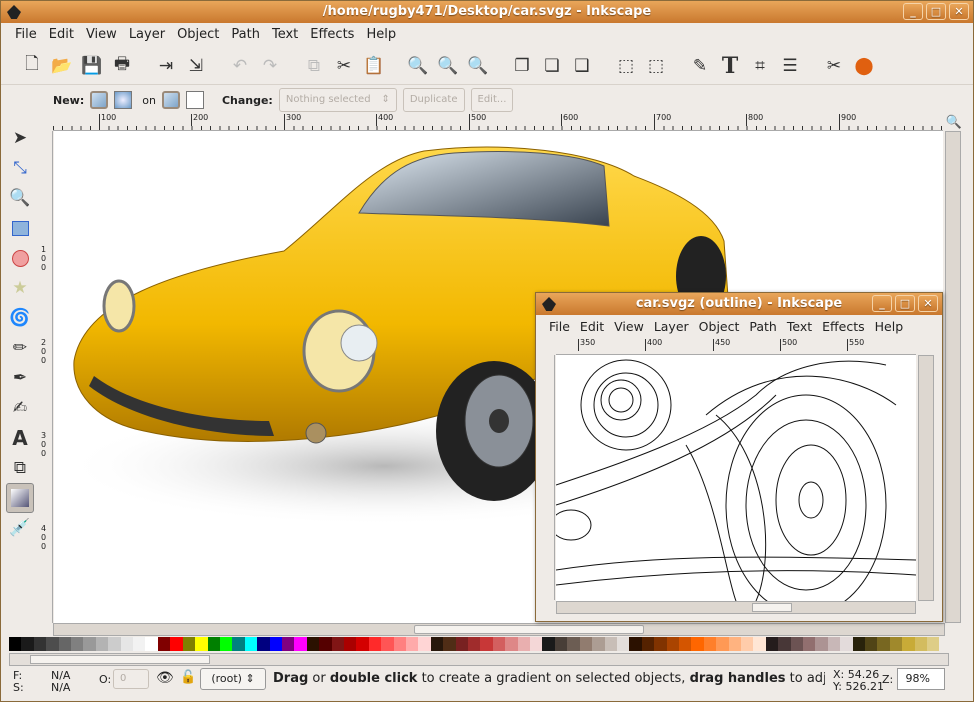  I want to click on open-icon: 📂, so click(62, 66).